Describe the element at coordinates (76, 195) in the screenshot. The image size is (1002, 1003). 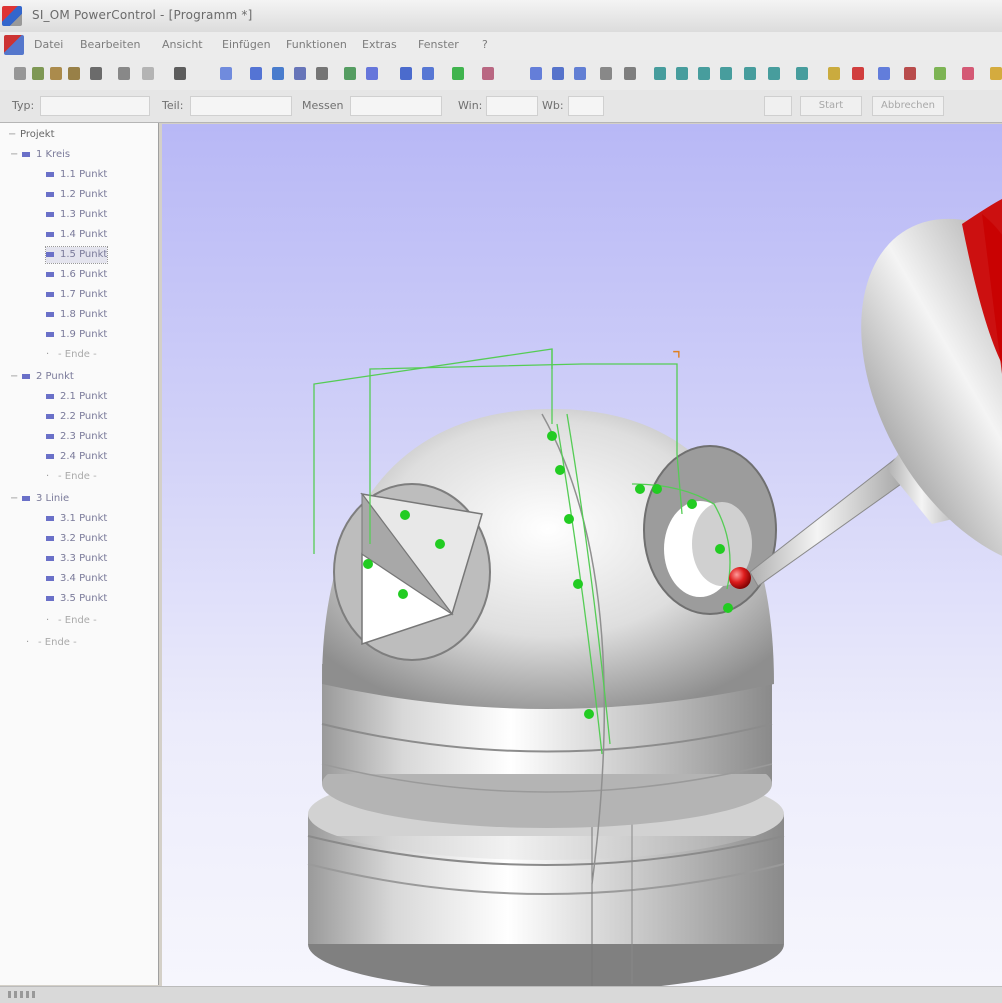
I see `tree-item: 1.2 Punkt` at that location.